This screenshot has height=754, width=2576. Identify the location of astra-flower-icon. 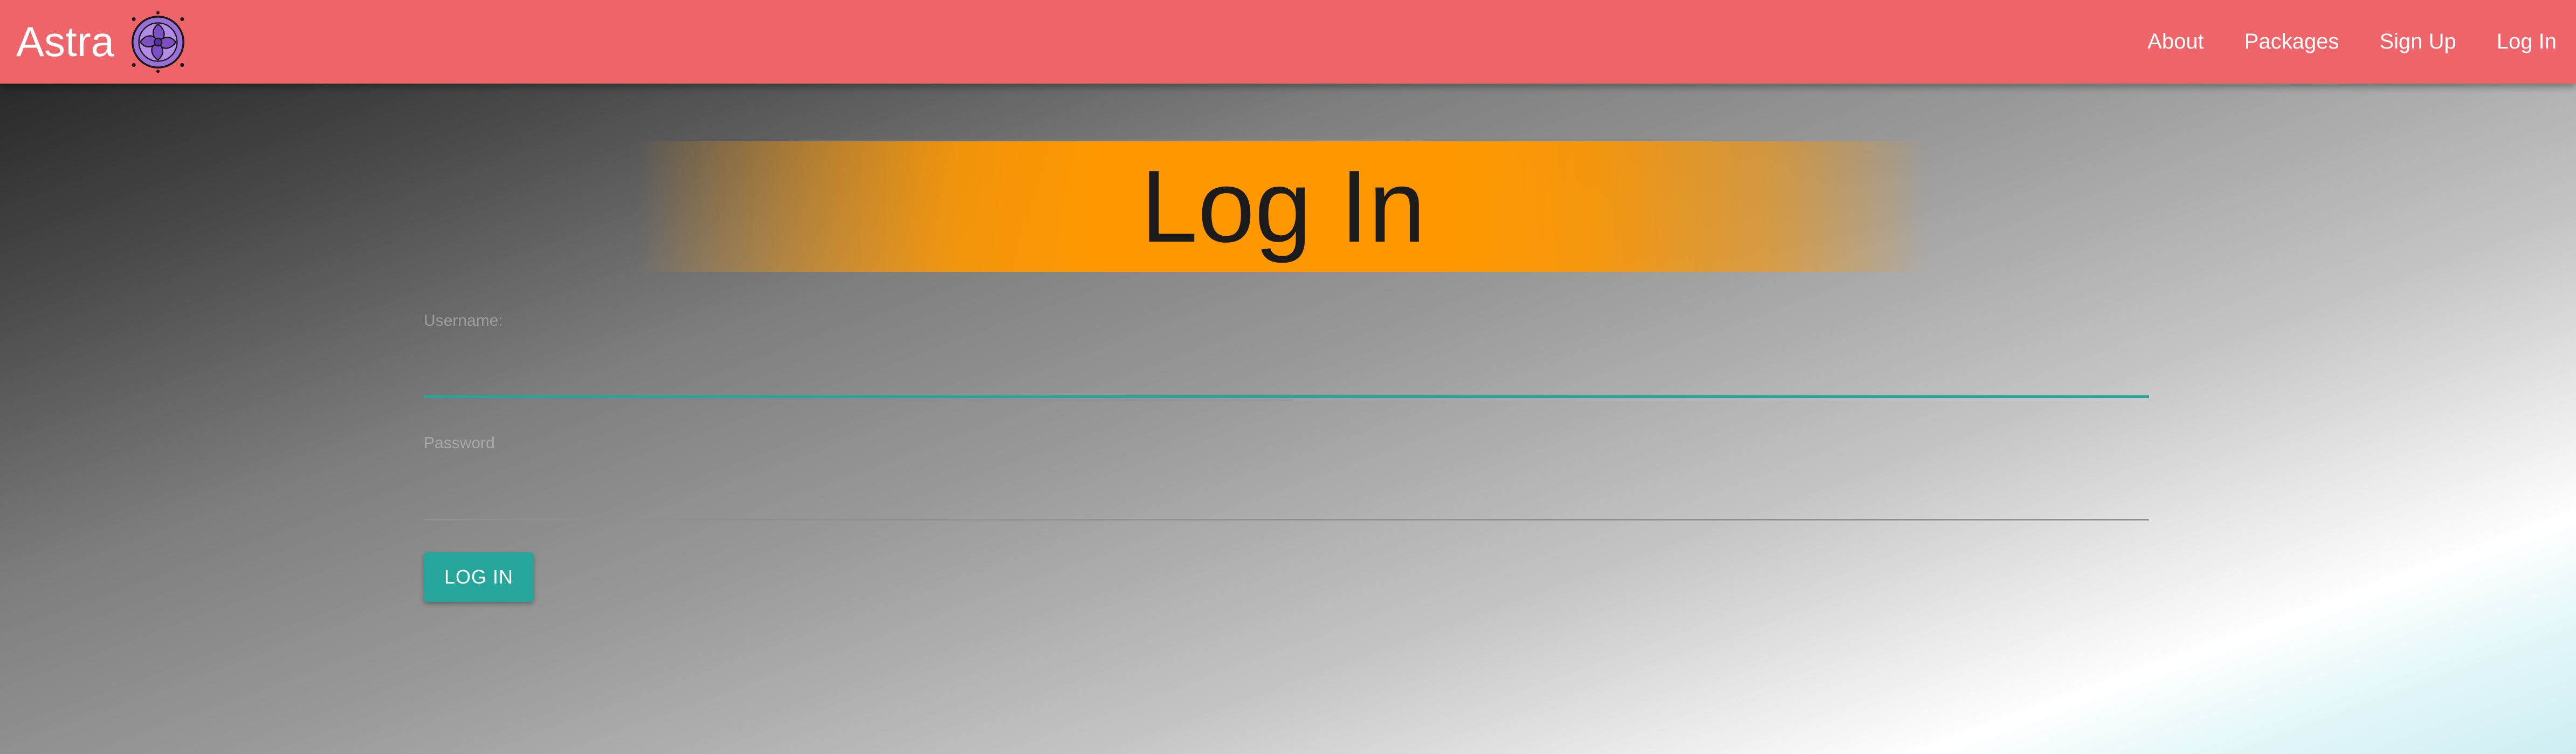
(158, 42).